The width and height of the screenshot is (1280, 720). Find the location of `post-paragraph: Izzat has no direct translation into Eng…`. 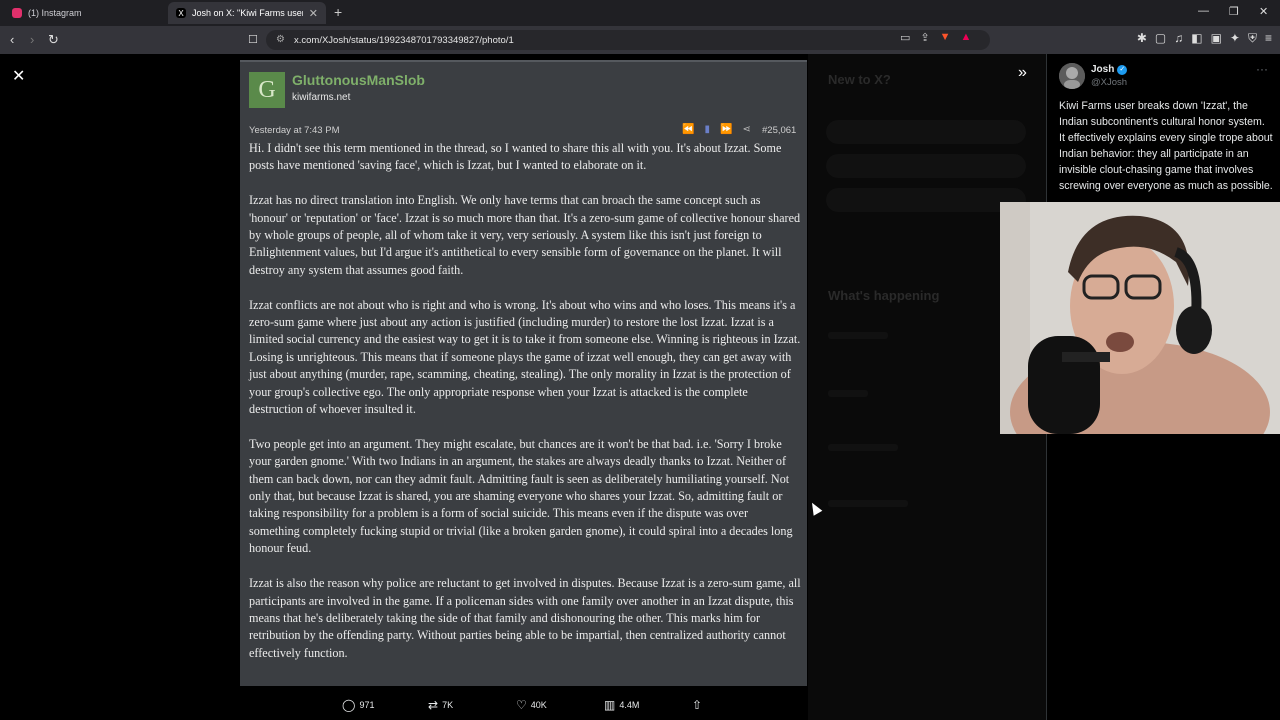

post-paragraph: Izzat has no direct translation into Eng… is located at coordinates (525, 235).